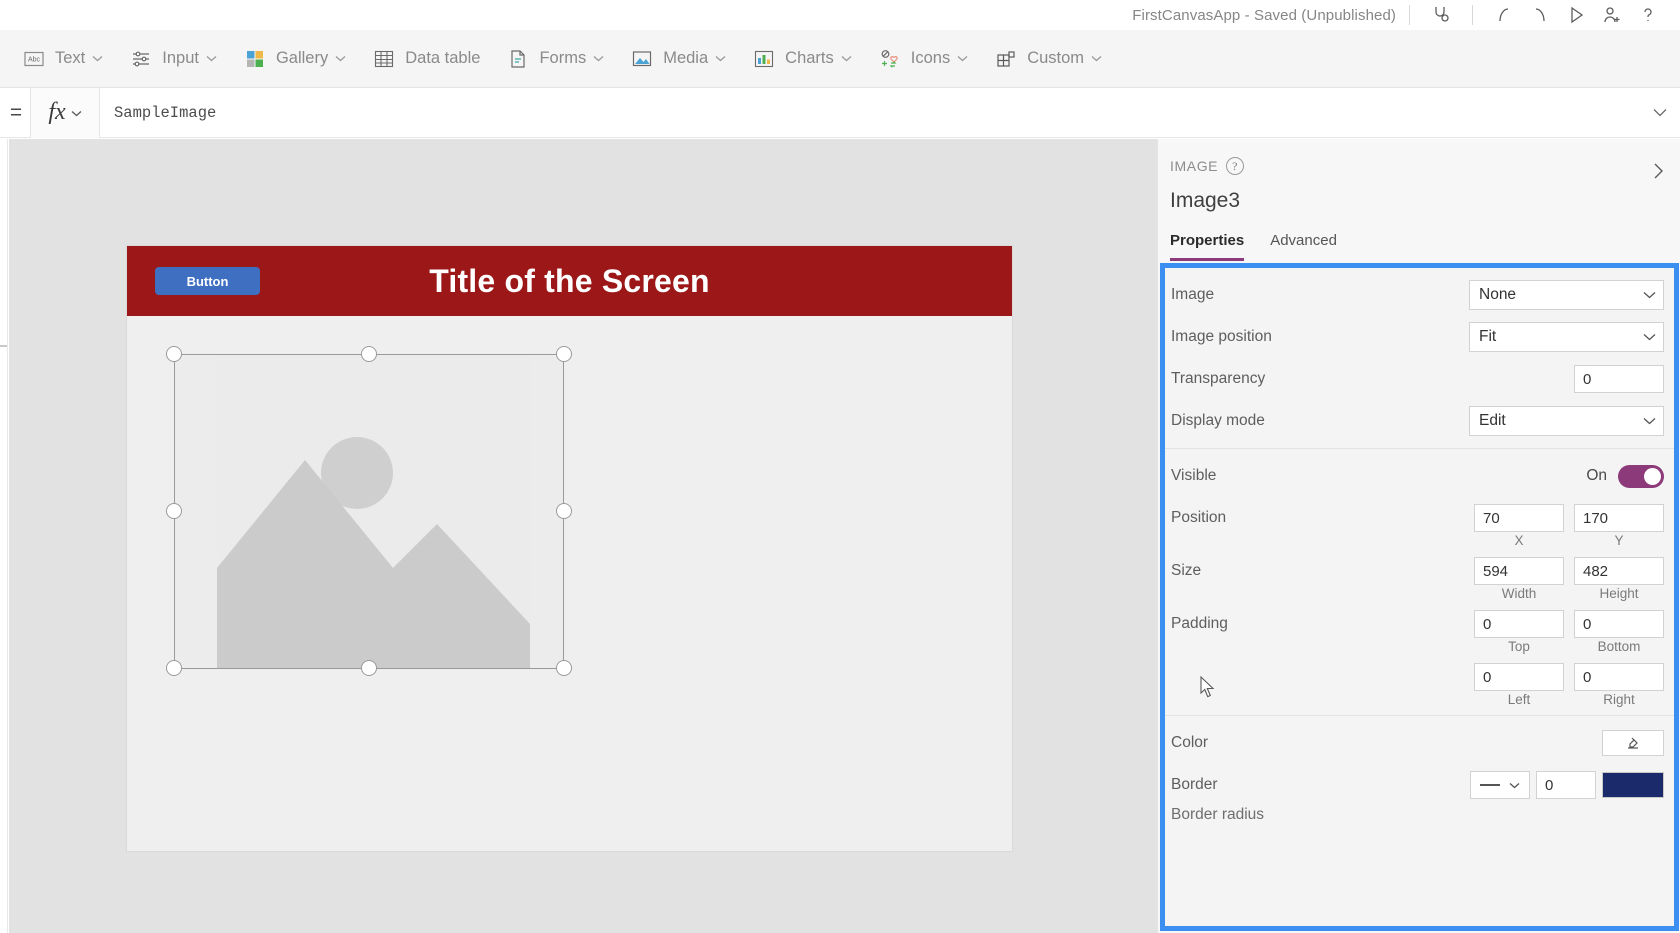  I want to click on display-mode-select: Edit, so click(1566, 421).